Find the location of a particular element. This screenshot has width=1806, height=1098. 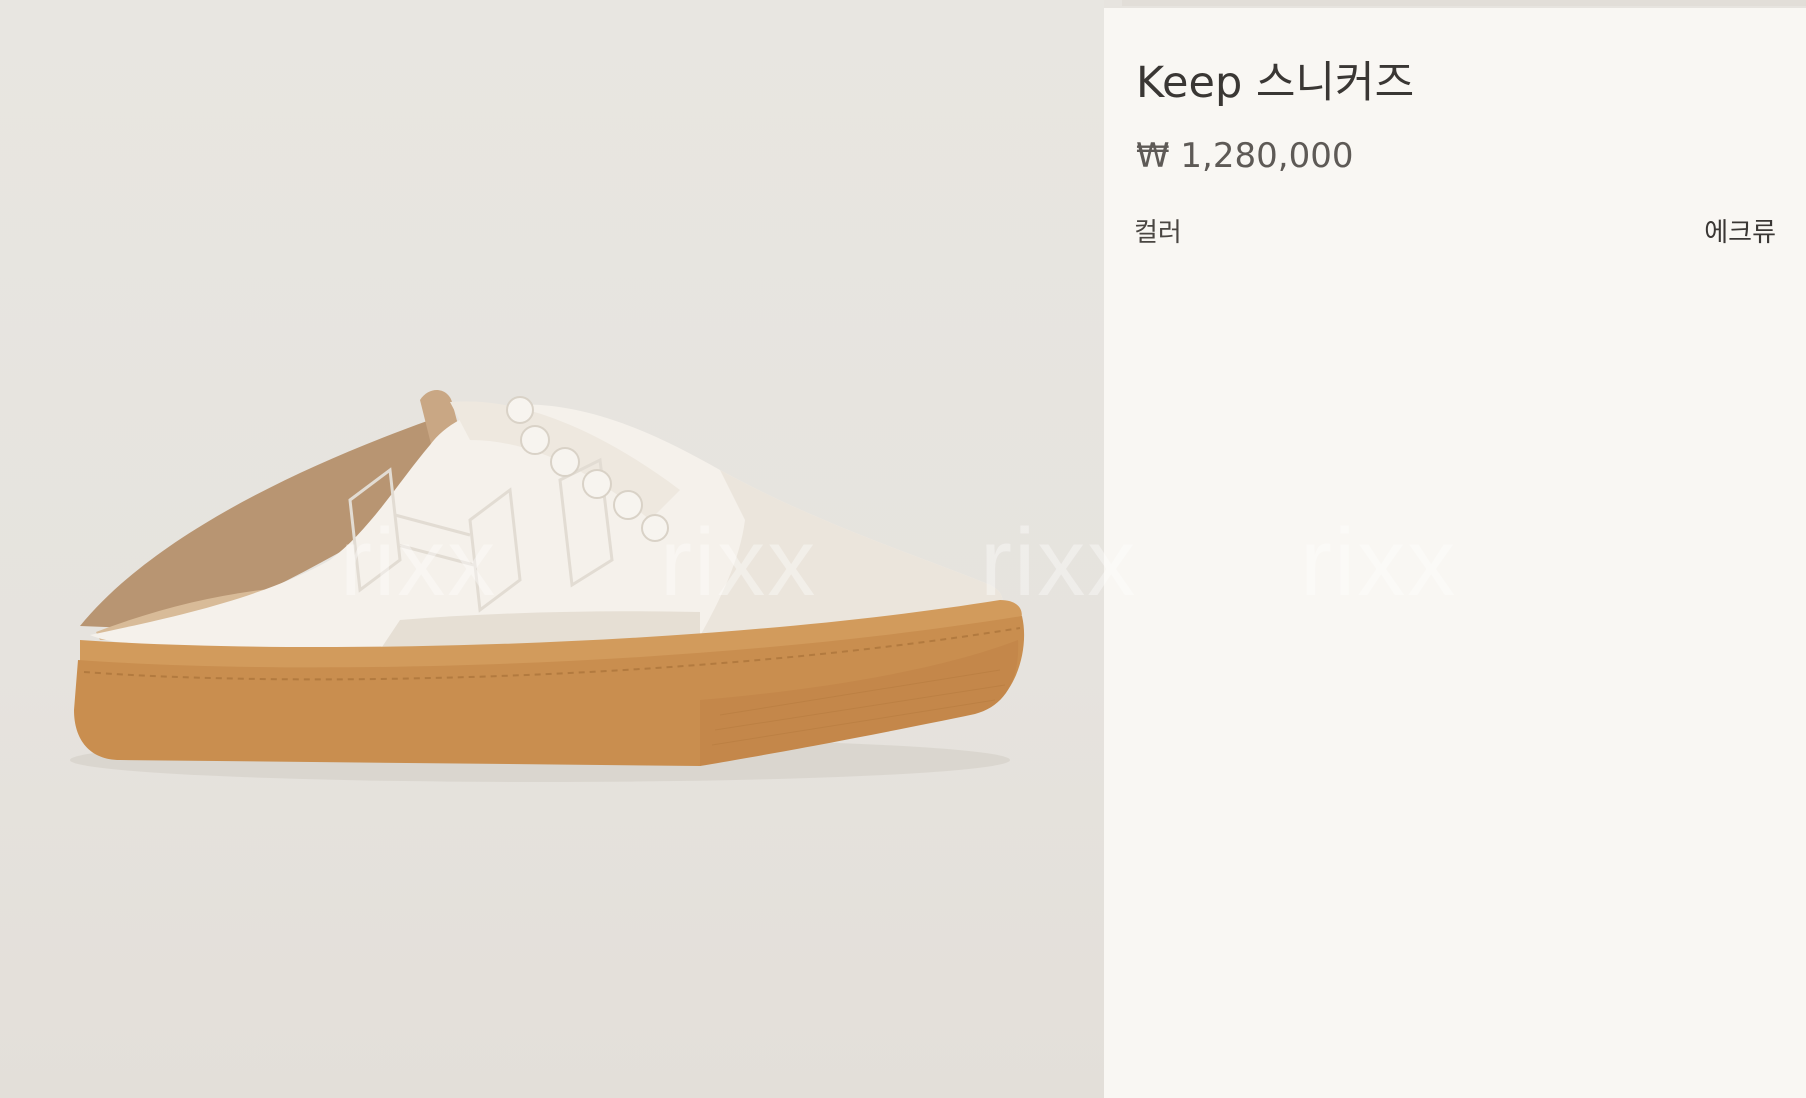

product-title: Keep 스니커즈 is located at coordinates (1275, 83).